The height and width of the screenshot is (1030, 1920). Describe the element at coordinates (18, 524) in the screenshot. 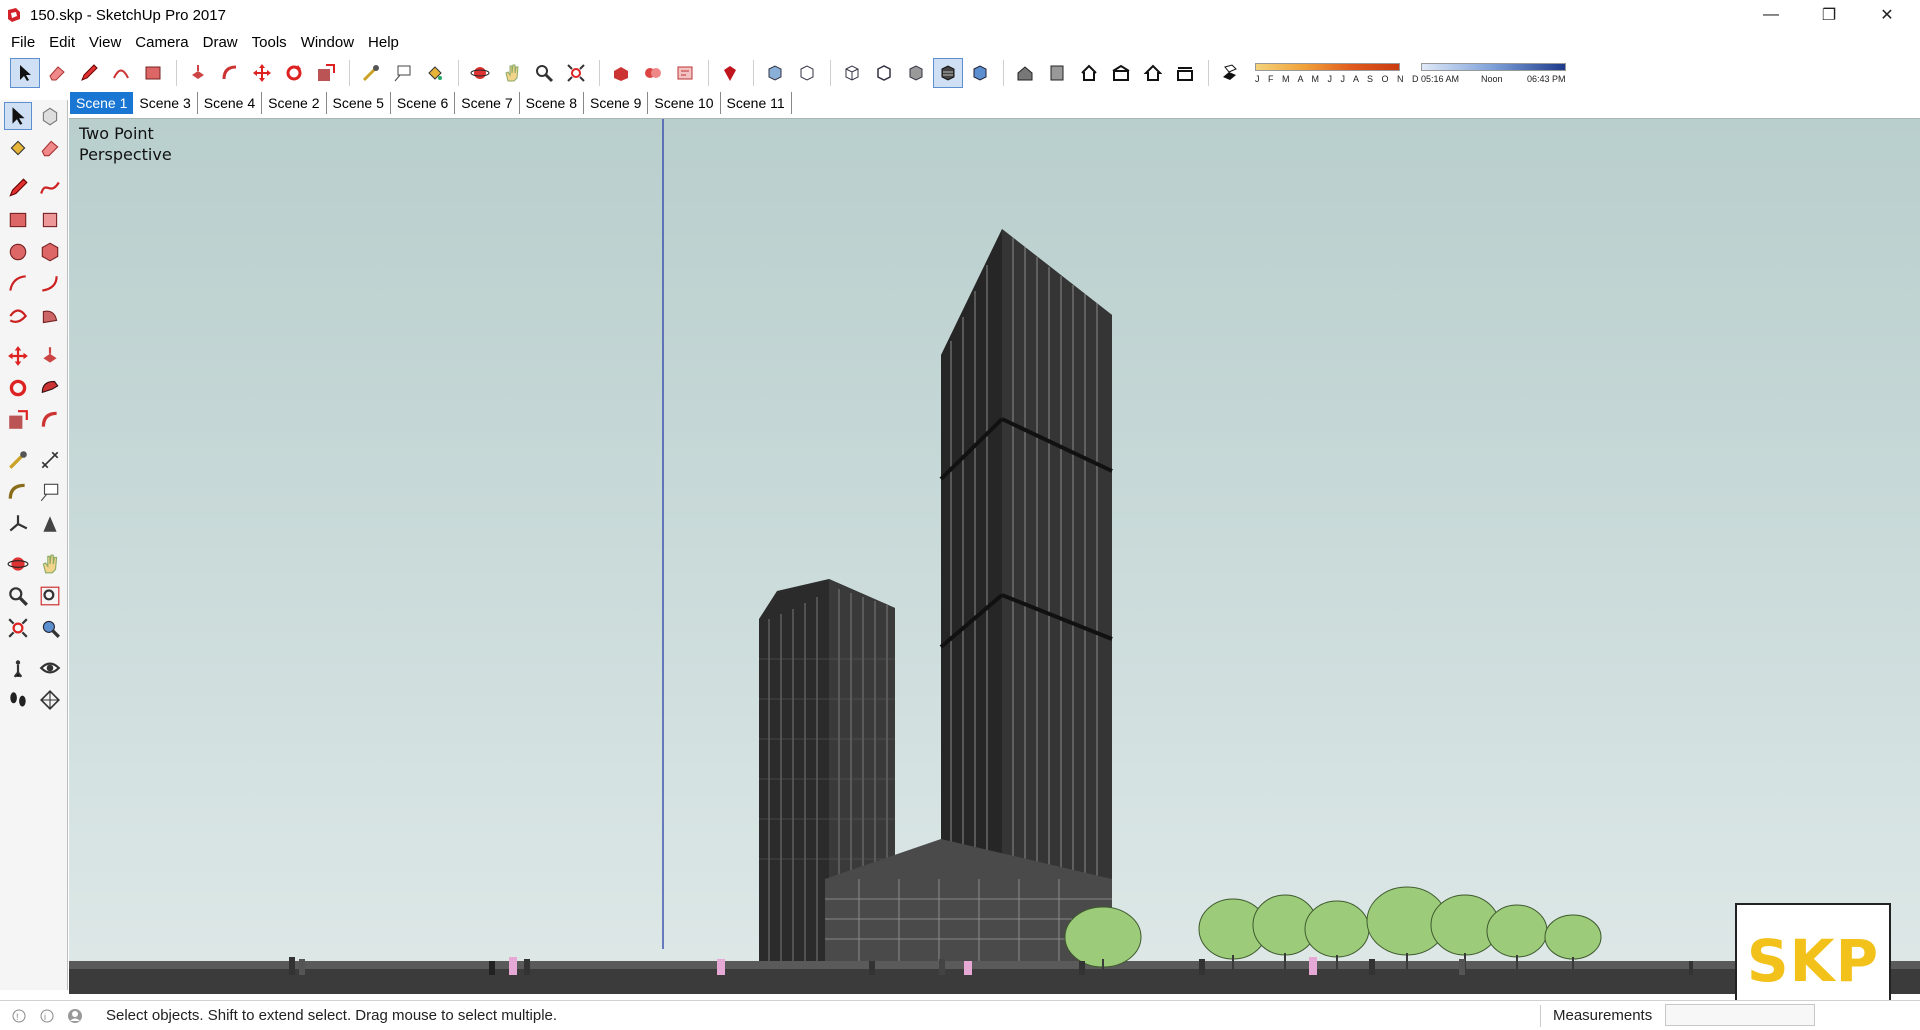

I see `axes-tool-button` at that location.